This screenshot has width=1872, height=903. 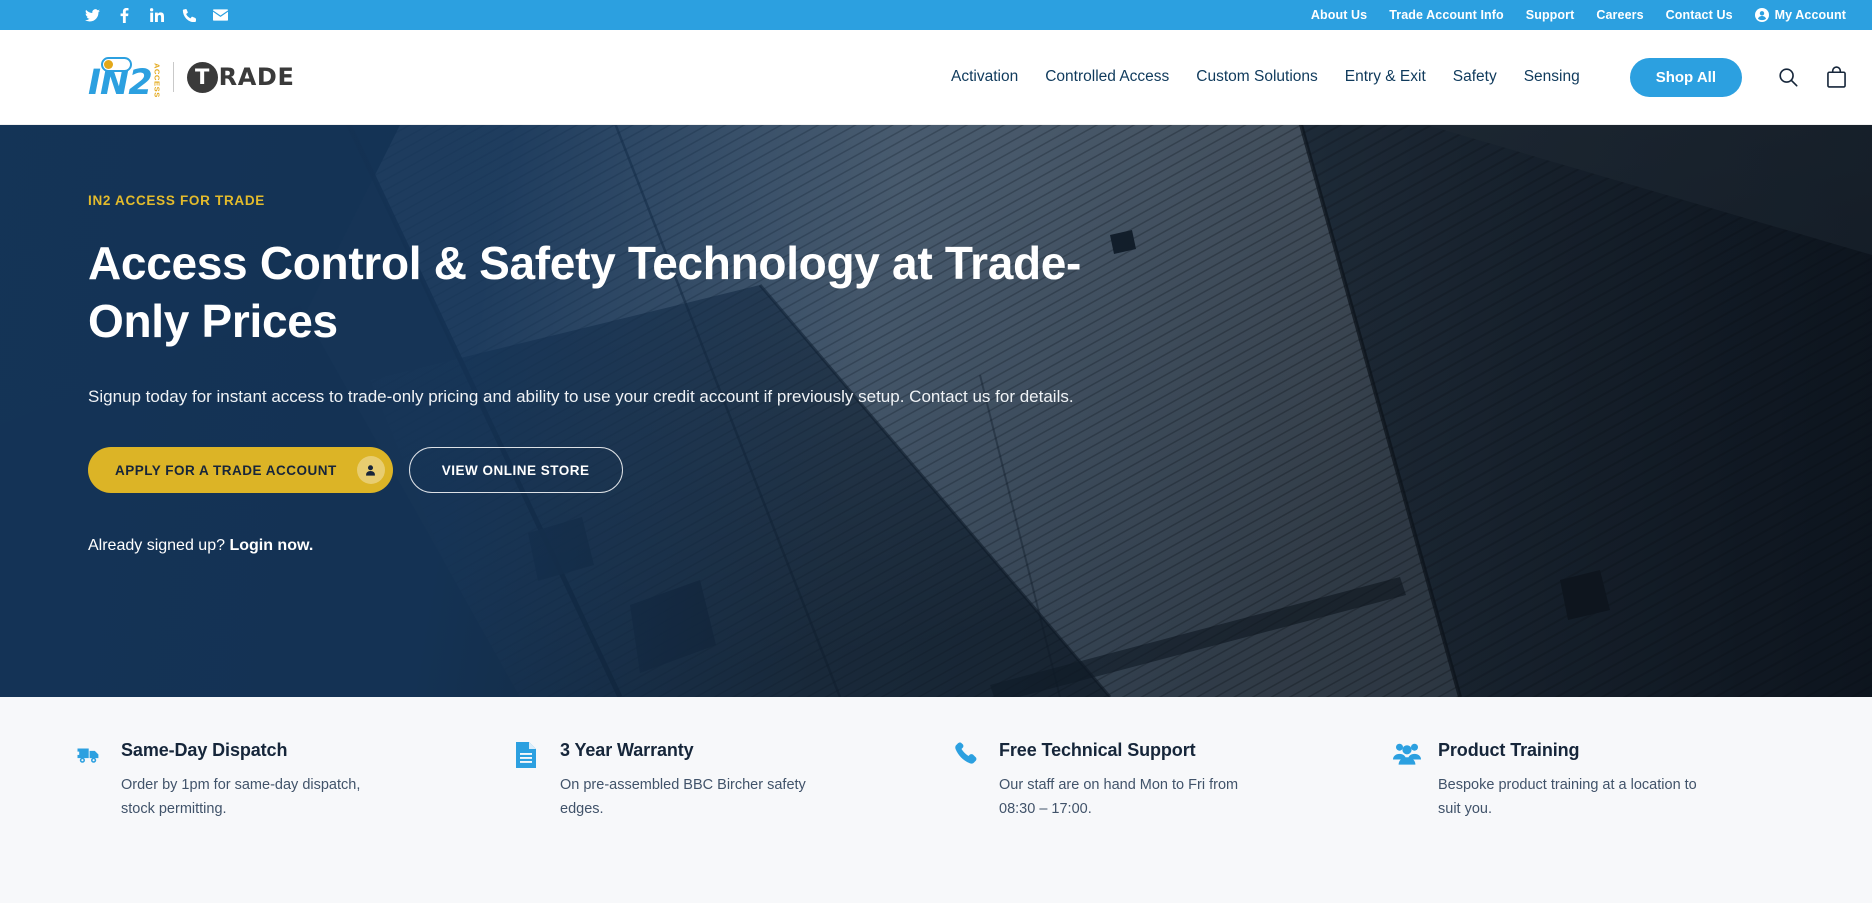 I want to click on site-logo: IN2 ACCESS T RADE, so click(x=191, y=77).